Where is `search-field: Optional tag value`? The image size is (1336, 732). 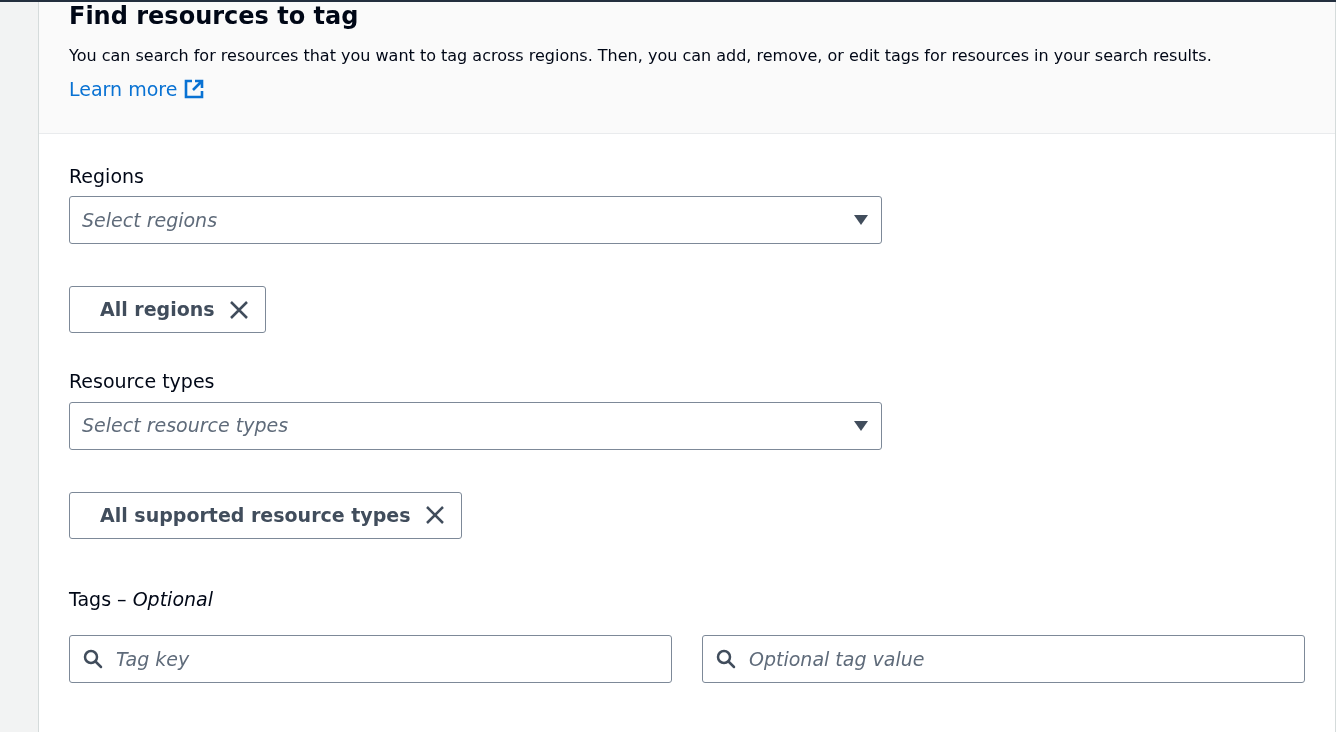
search-field: Optional tag value is located at coordinates (1003, 659).